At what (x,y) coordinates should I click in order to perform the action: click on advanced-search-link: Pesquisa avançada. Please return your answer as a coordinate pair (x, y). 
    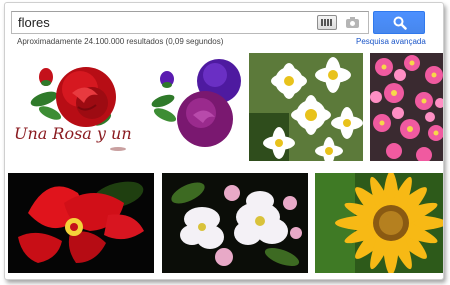
    Looking at the image, I should click on (391, 41).